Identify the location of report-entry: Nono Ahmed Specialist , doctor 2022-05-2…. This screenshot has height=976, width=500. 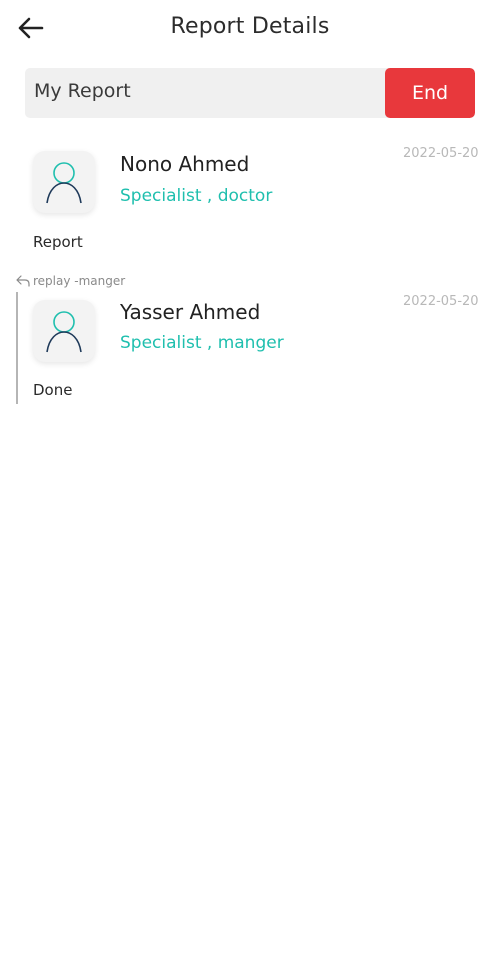
(240, 200).